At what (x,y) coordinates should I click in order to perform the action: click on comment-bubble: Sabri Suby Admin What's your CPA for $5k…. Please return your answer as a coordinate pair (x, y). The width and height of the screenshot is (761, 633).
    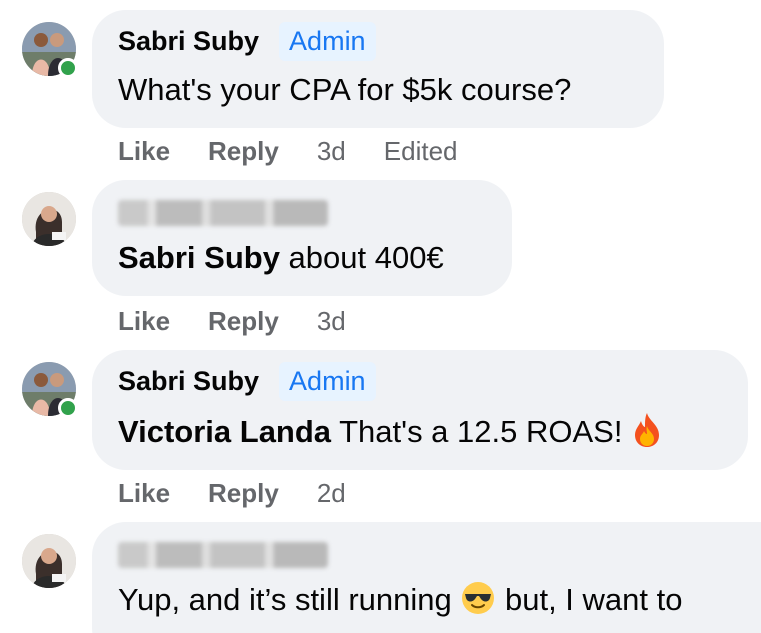
    Looking at the image, I should click on (378, 69).